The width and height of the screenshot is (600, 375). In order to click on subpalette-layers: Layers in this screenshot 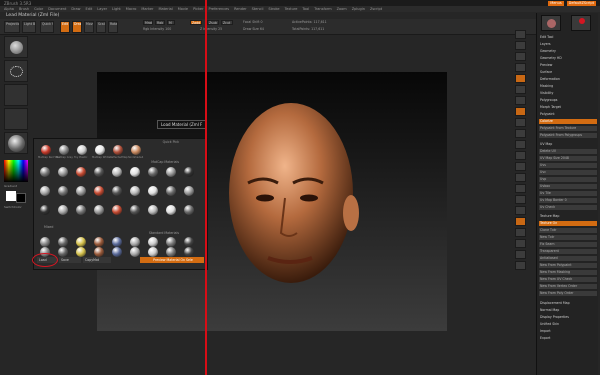, I will do `click(568, 44)`.